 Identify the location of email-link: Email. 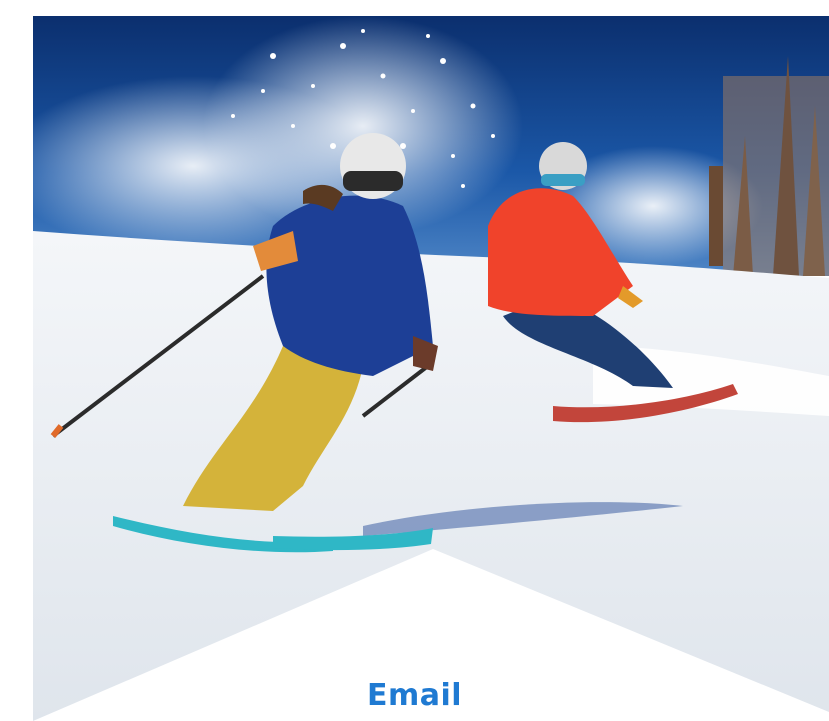
(414, 695).